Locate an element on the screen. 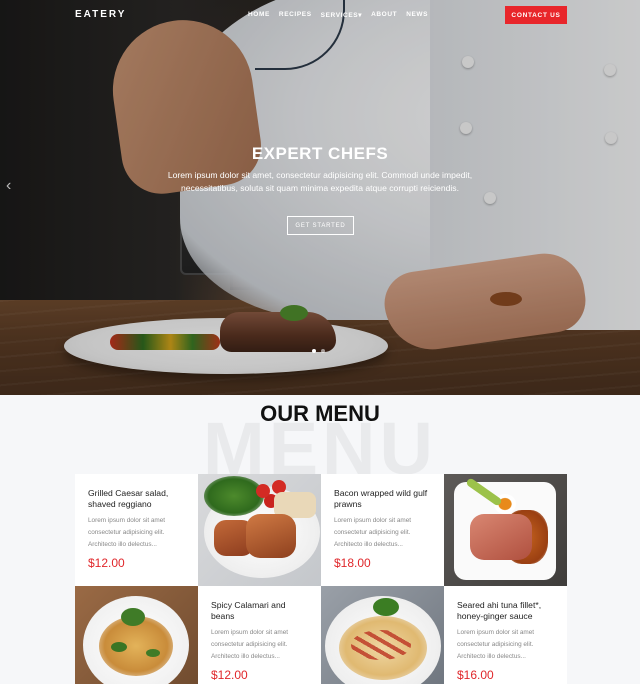 The width and height of the screenshot is (640, 684). dish-name: Grilled Caesar salad, shaved reggiano is located at coordinates (128, 498).